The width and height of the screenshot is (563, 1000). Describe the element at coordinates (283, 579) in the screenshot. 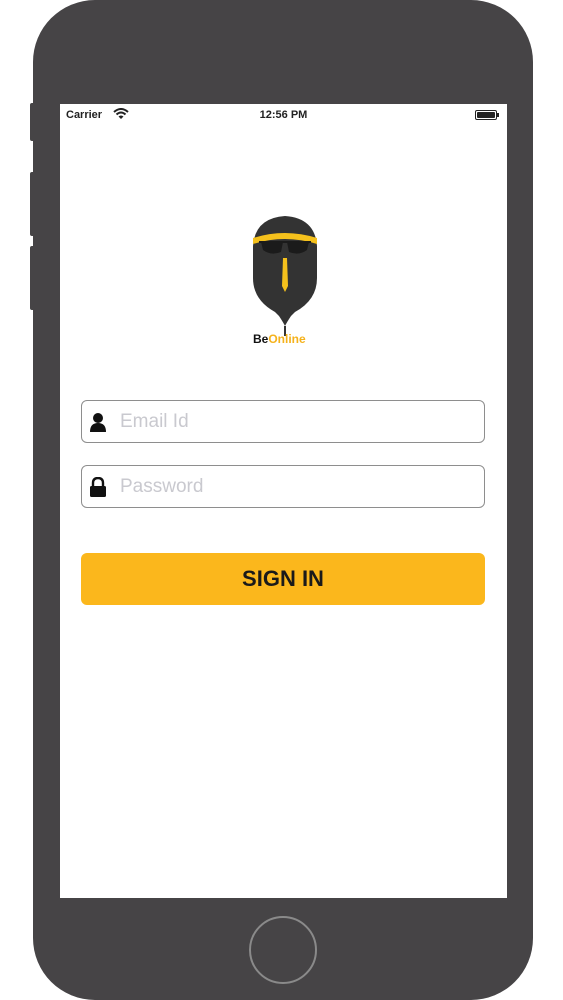

I see `sign-in-button: SIGN IN` at that location.